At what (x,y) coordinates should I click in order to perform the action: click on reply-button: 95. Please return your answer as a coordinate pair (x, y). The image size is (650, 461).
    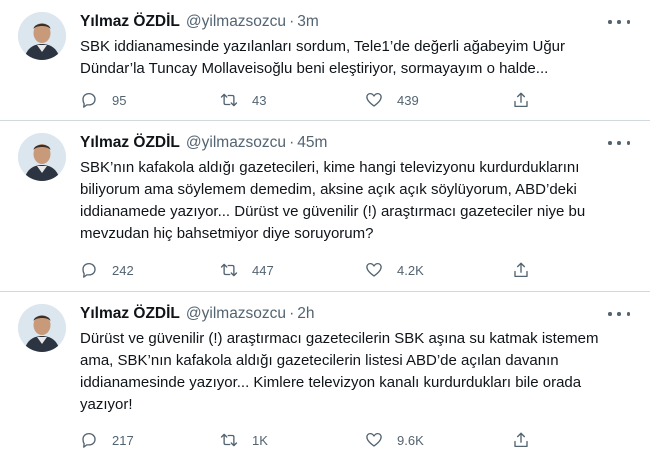
    Looking at the image, I should click on (103, 100).